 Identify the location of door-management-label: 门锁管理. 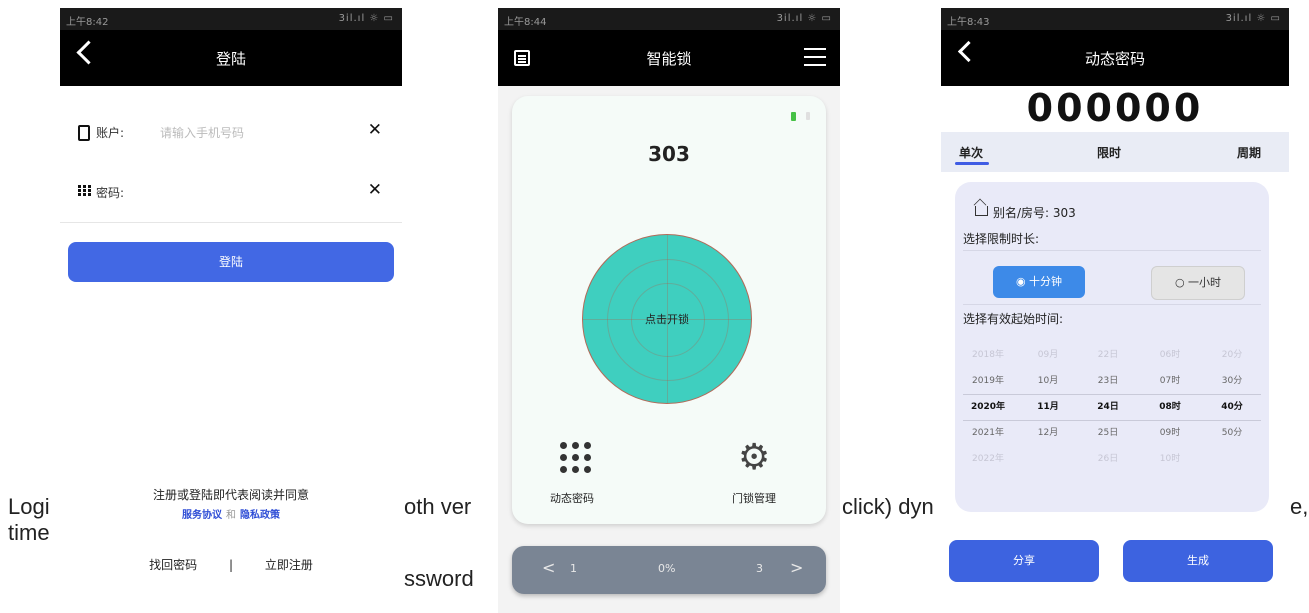
(754, 498).